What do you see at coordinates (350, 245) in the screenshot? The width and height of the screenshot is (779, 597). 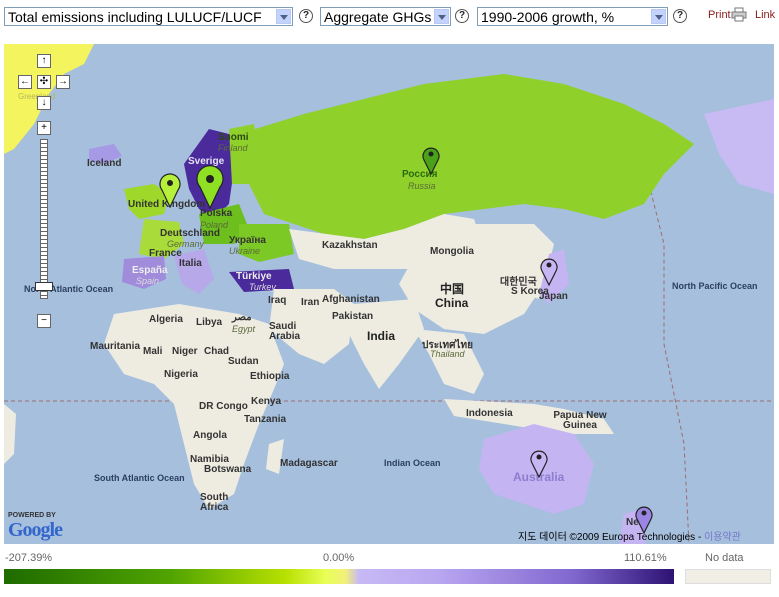 I see `kazakhstan-label: Kazakhstan` at bounding box center [350, 245].